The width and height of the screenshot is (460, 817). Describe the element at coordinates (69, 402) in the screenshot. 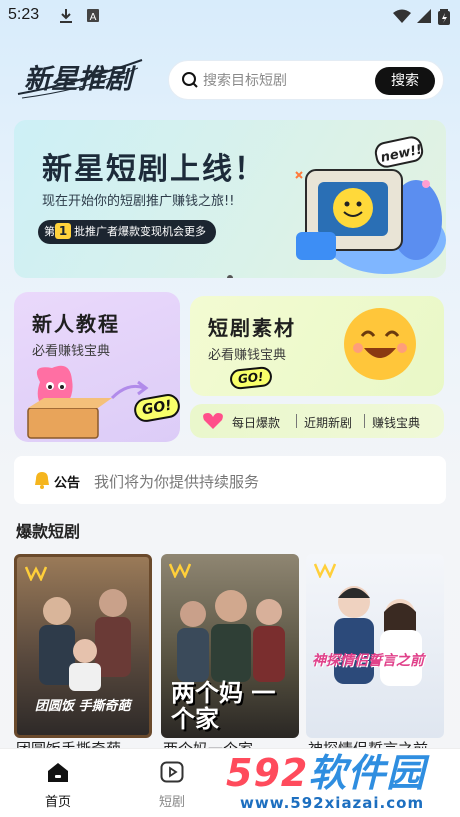

I see `gift-box-illustration` at that location.